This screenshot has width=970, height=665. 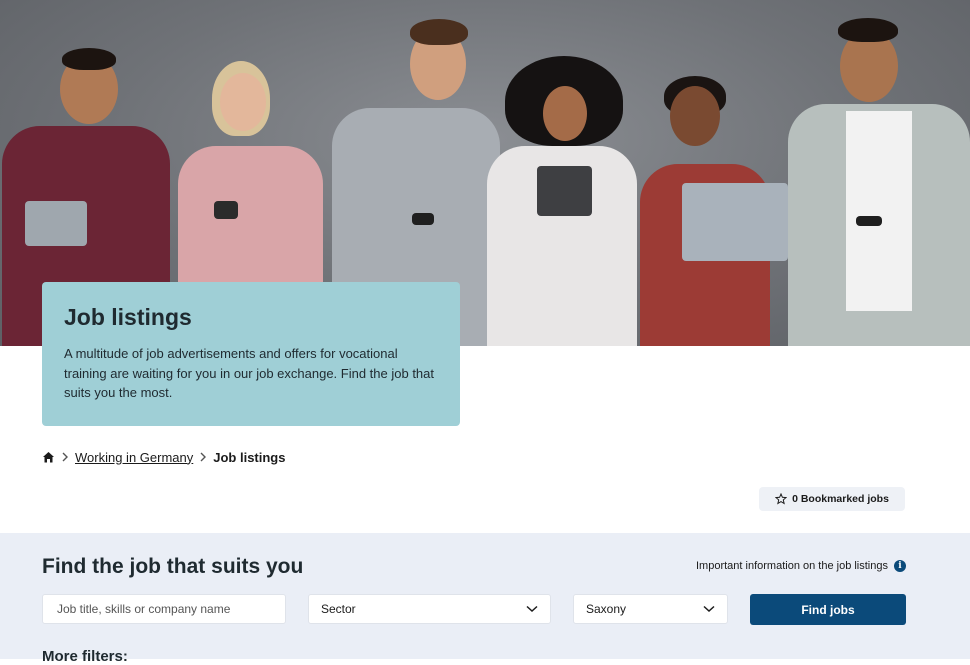 What do you see at coordinates (48, 457) in the screenshot?
I see `home-icon` at bounding box center [48, 457].